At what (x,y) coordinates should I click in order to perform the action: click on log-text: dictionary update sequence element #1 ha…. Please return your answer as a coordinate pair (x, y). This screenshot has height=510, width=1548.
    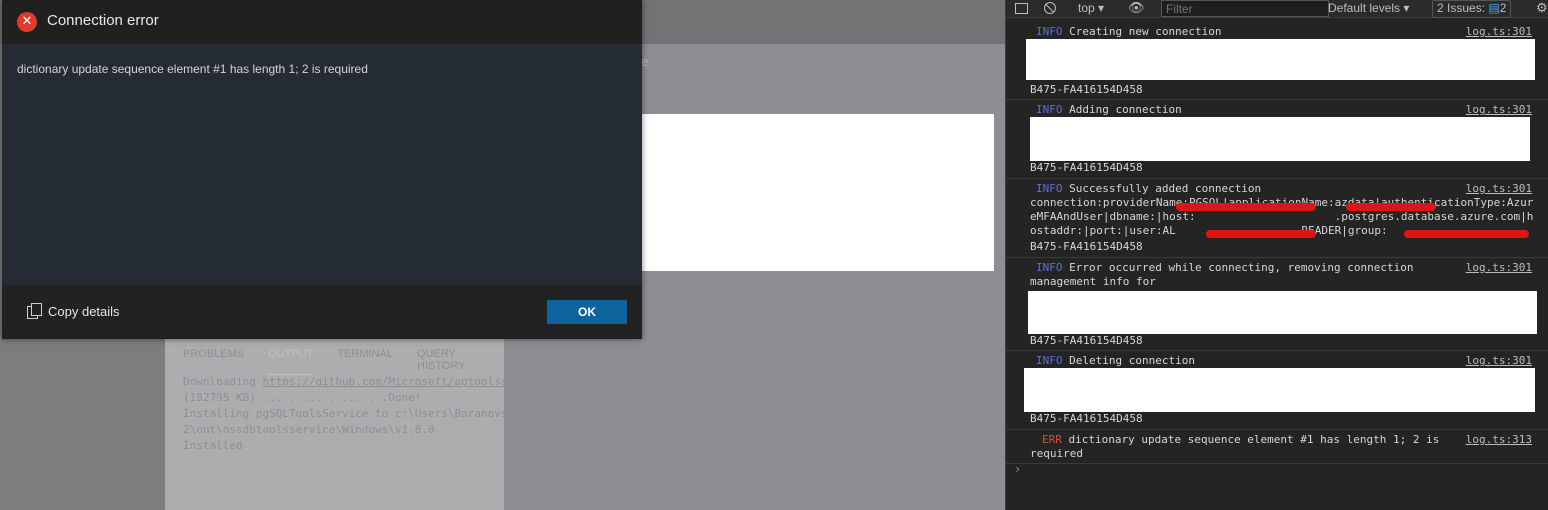
    Looking at the image, I should click on (1254, 439).